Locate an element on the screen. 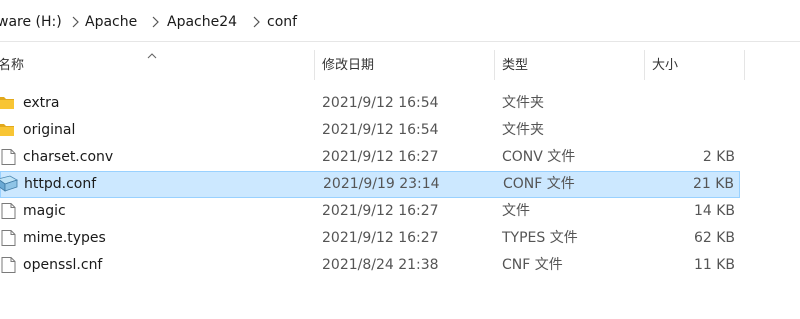 Image resolution: width=800 pixels, height=319 pixels. breadcrumb-item-apache: Apache is located at coordinates (111, 22).